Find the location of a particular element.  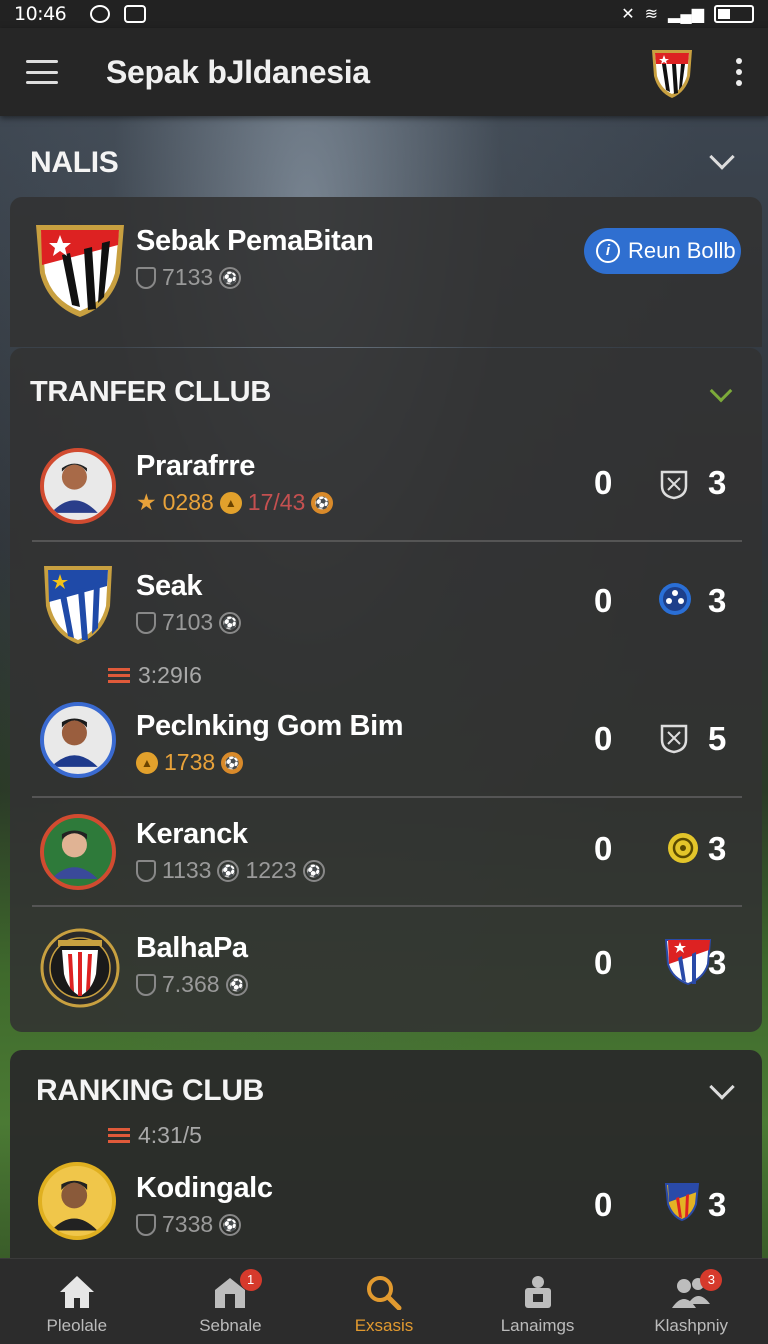

nav-item-search: Exsasis is located at coordinates (384, 1301).